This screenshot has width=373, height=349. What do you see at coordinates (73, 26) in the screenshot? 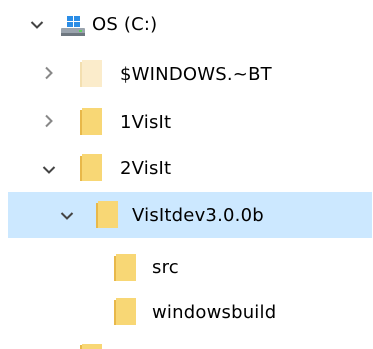
I see `drive-windows-icon` at bounding box center [73, 26].